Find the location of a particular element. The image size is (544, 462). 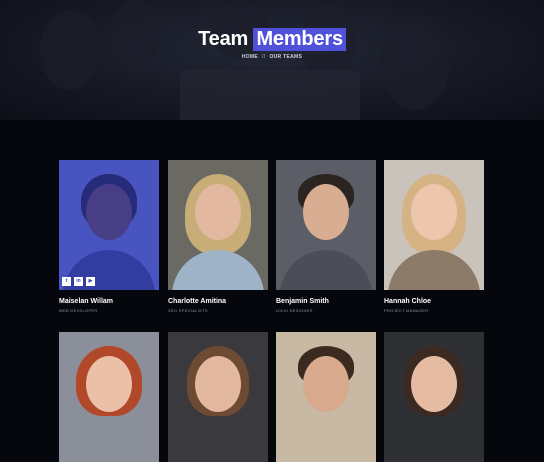

member-name: Hannah Chloe is located at coordinates (434, 301).